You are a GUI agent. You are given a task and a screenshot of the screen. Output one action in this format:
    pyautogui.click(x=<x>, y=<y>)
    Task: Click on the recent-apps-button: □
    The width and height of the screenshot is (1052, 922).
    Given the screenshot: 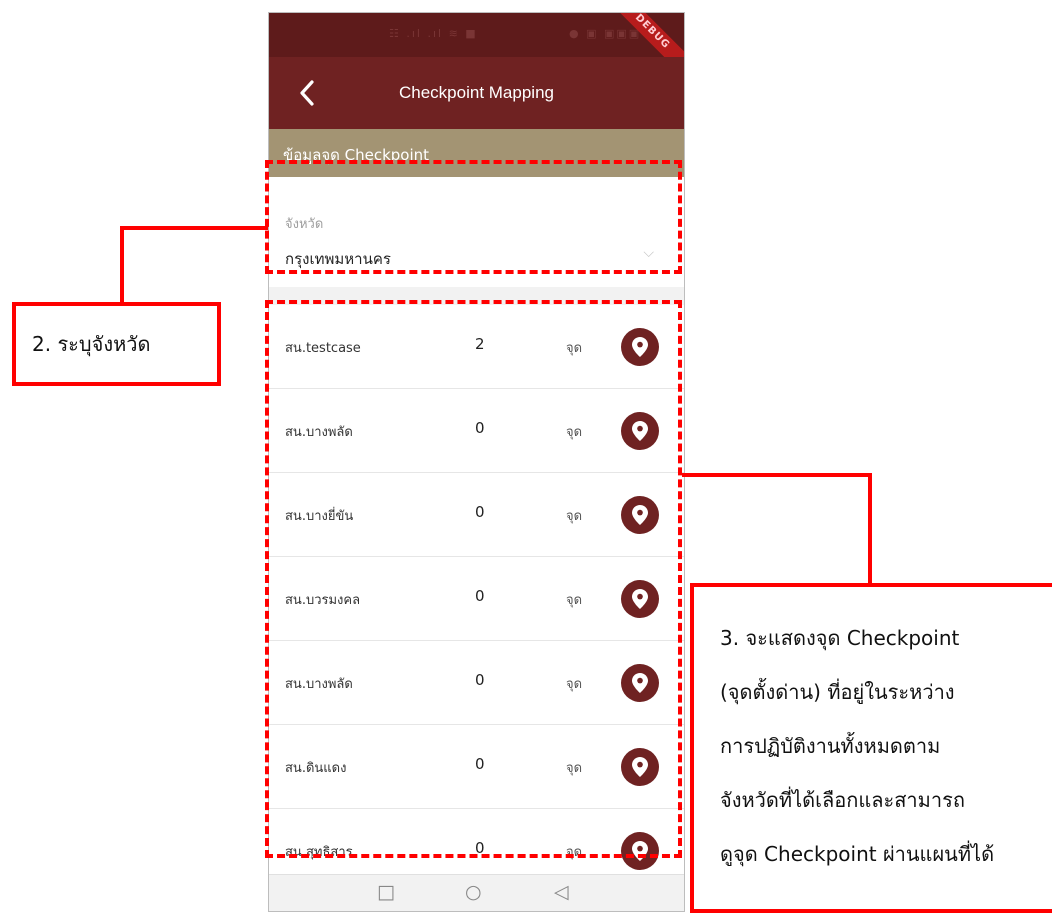 What is the action you would take?
    pyautogui.click(x=386, y=892)
    